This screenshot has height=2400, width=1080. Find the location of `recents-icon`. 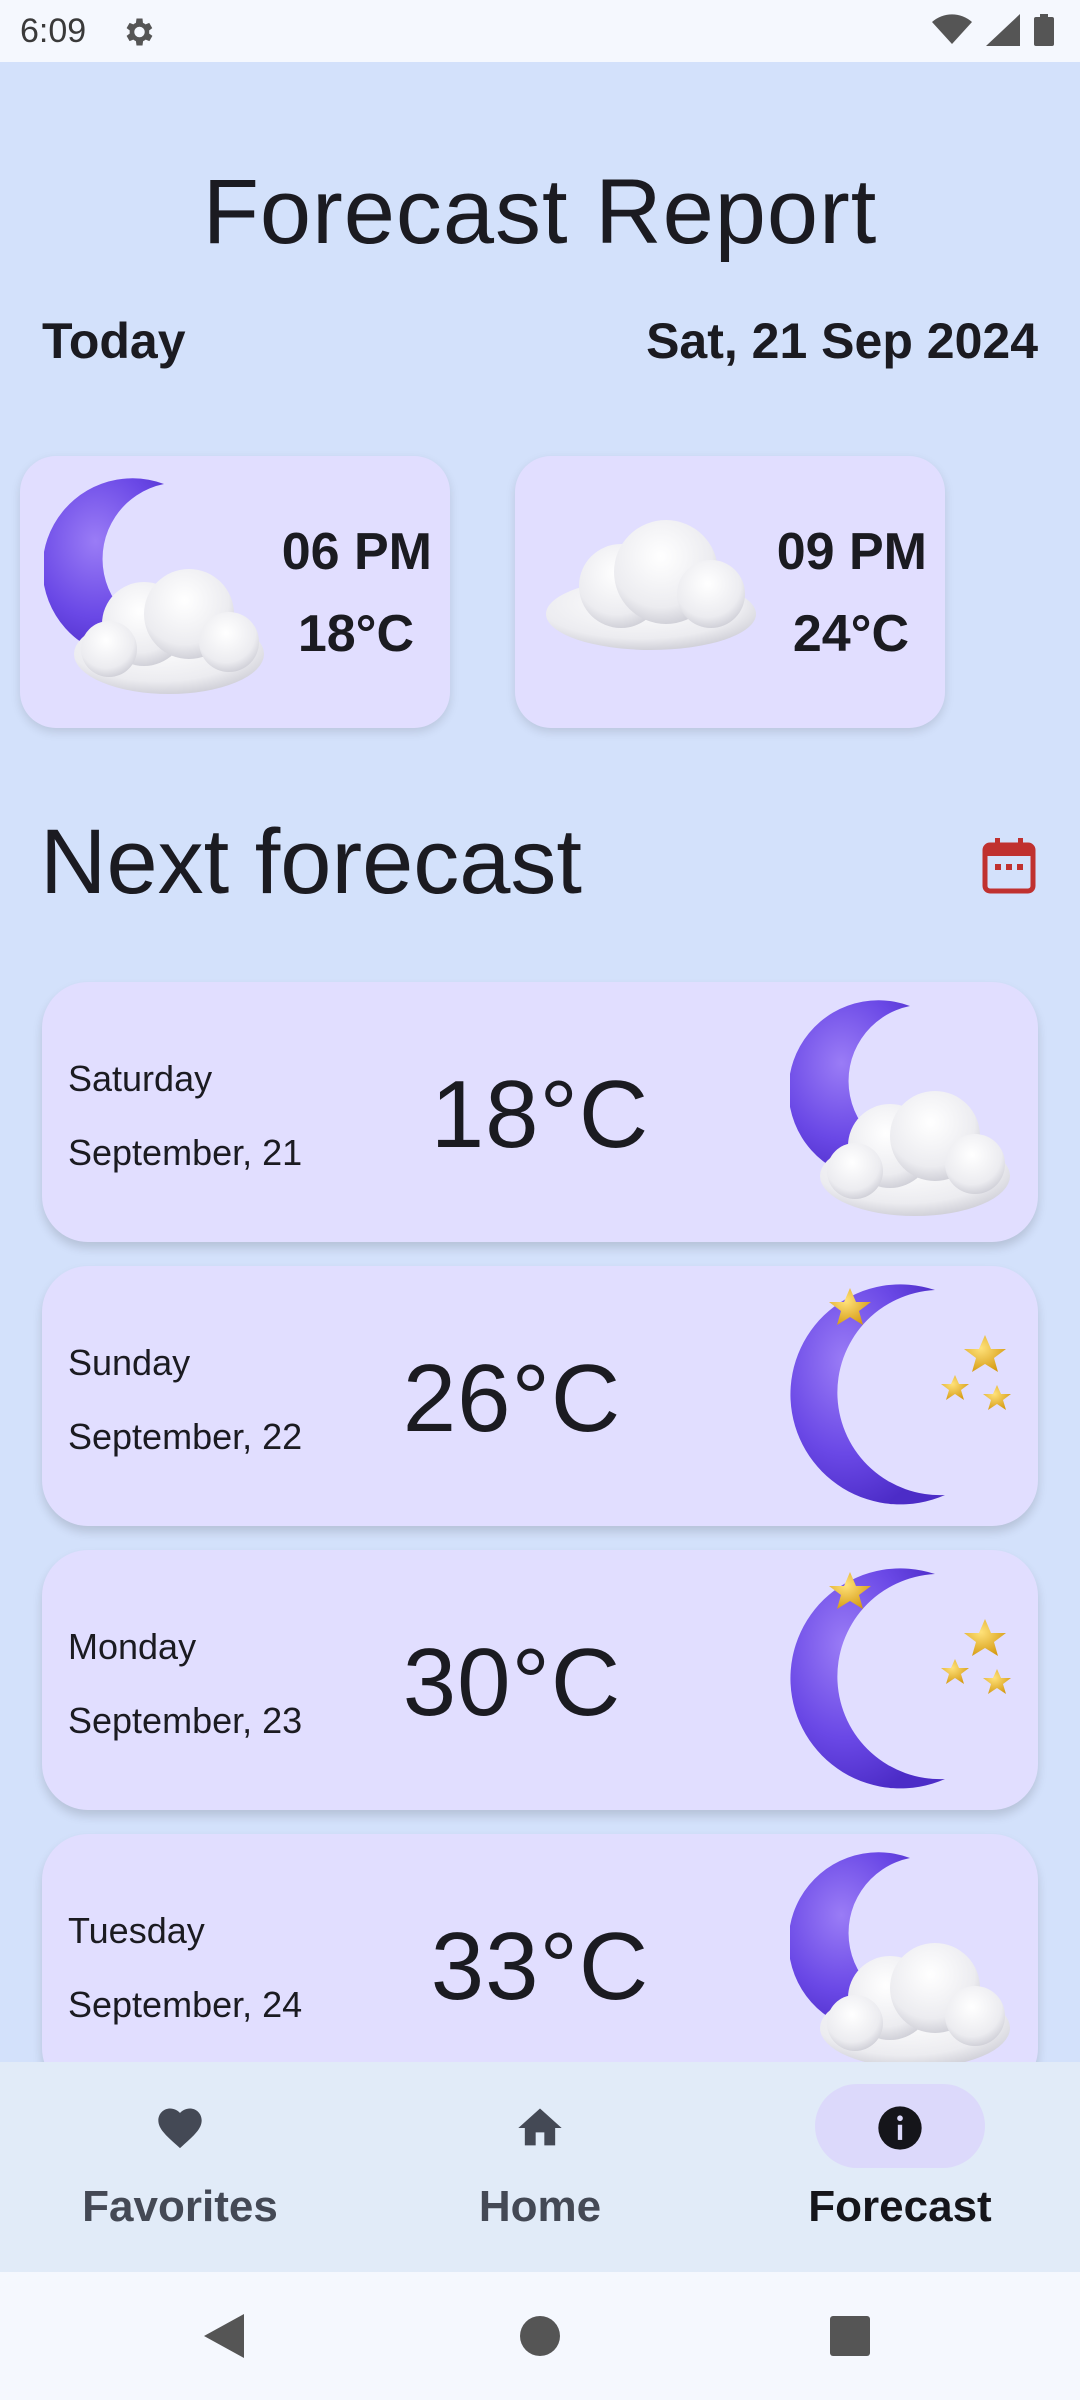

recents-icon is located at coordinates (850, 2336).